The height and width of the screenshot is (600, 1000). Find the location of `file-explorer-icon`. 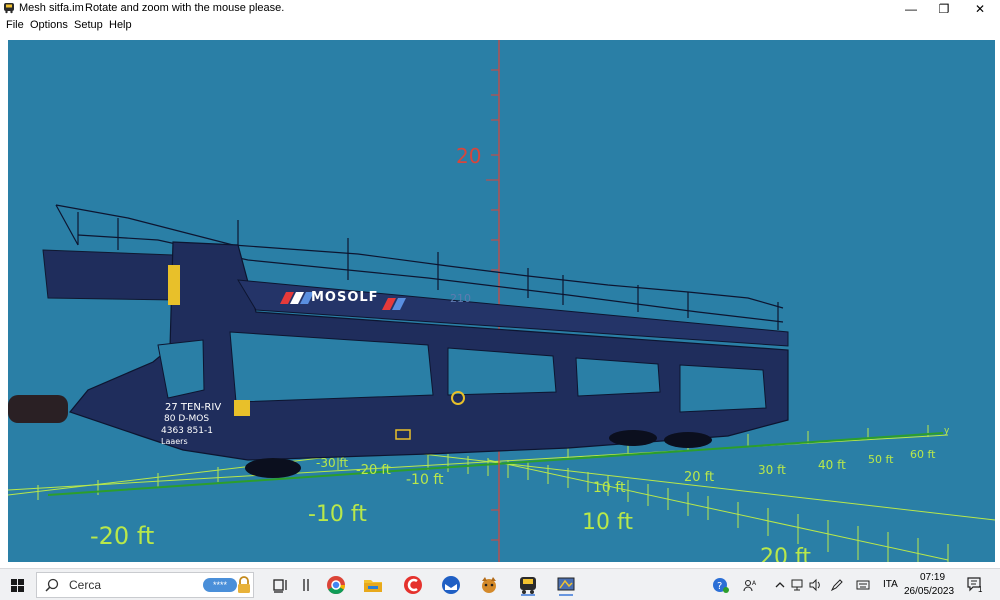

file-explorer-icon is located at coordinates (373, 585).